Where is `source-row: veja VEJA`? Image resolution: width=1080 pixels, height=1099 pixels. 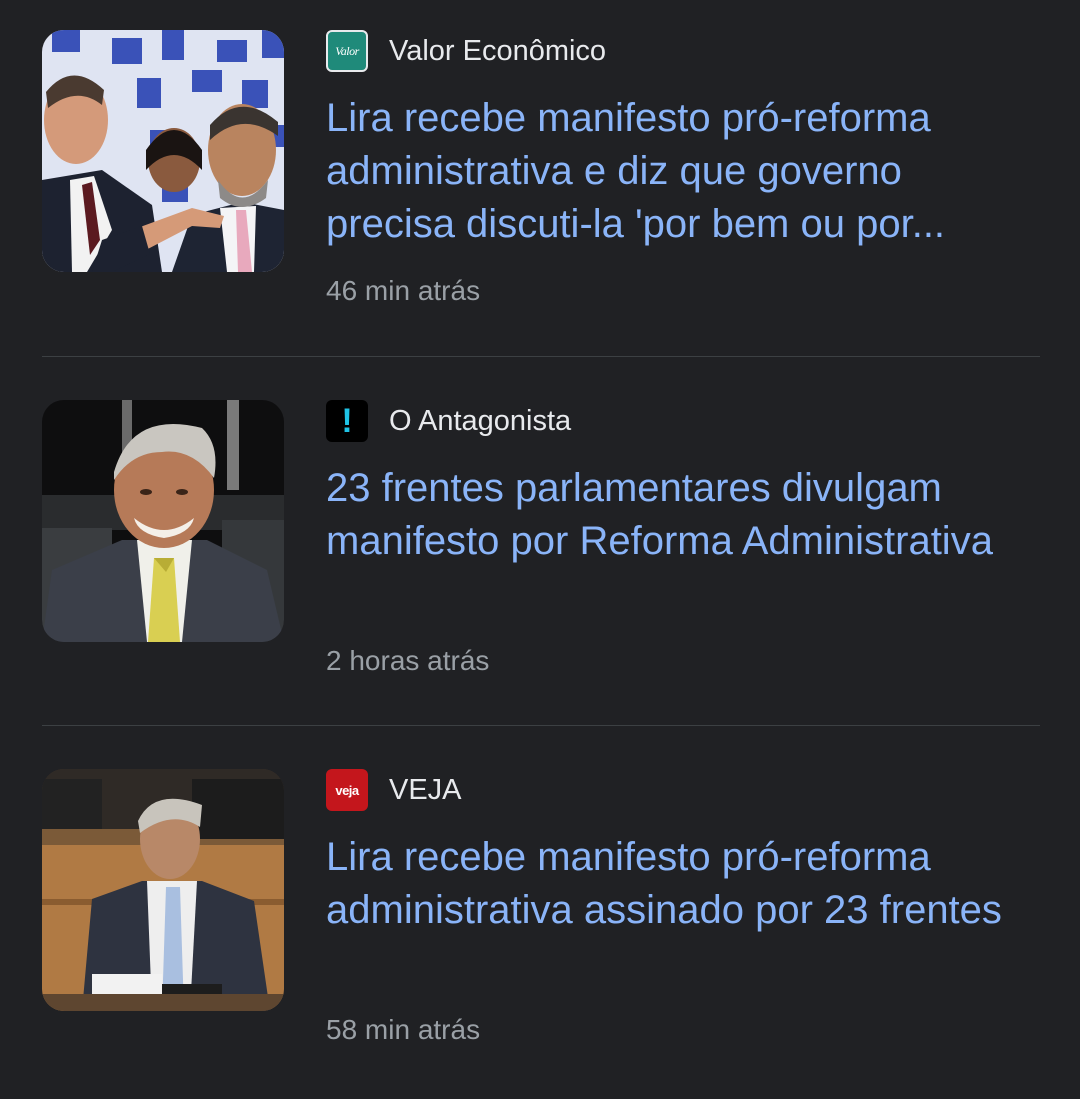 source-row: veja VEJA is located at coordinates (394, 790).